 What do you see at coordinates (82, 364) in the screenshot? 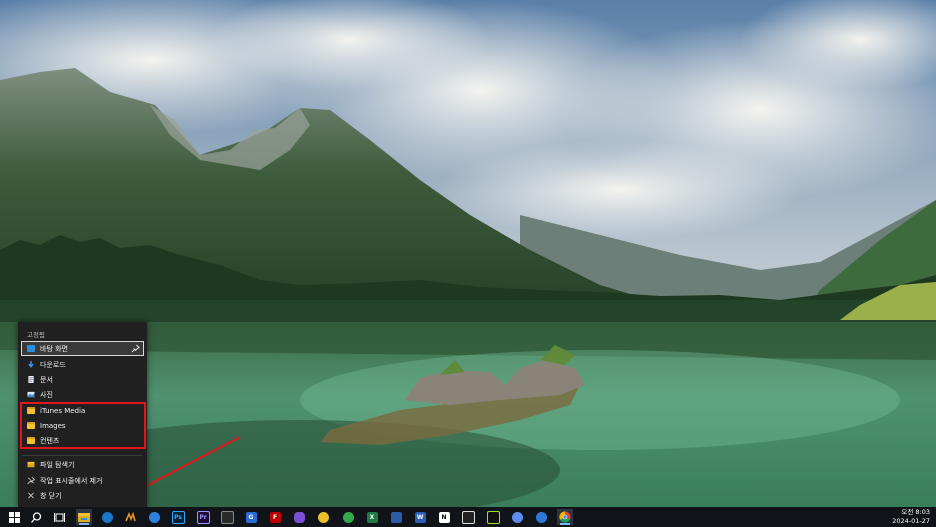
I see `jump-item-downloads: 다운로드` at bounding box center [82, 364].